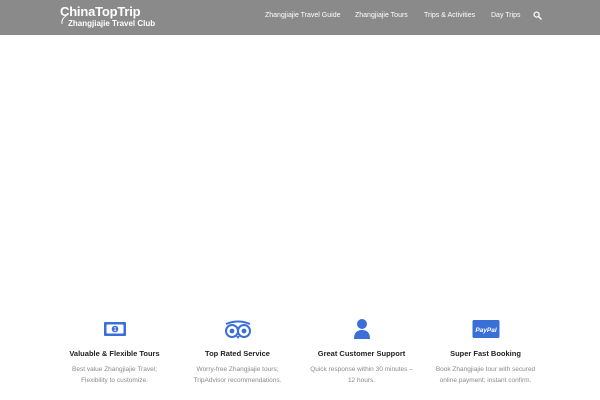 This screenshot has width=600, height=400. Describe the element at coordinates (361, 380) in the screenshot. I see `feature-desc-line: 12 hours.` at that location.